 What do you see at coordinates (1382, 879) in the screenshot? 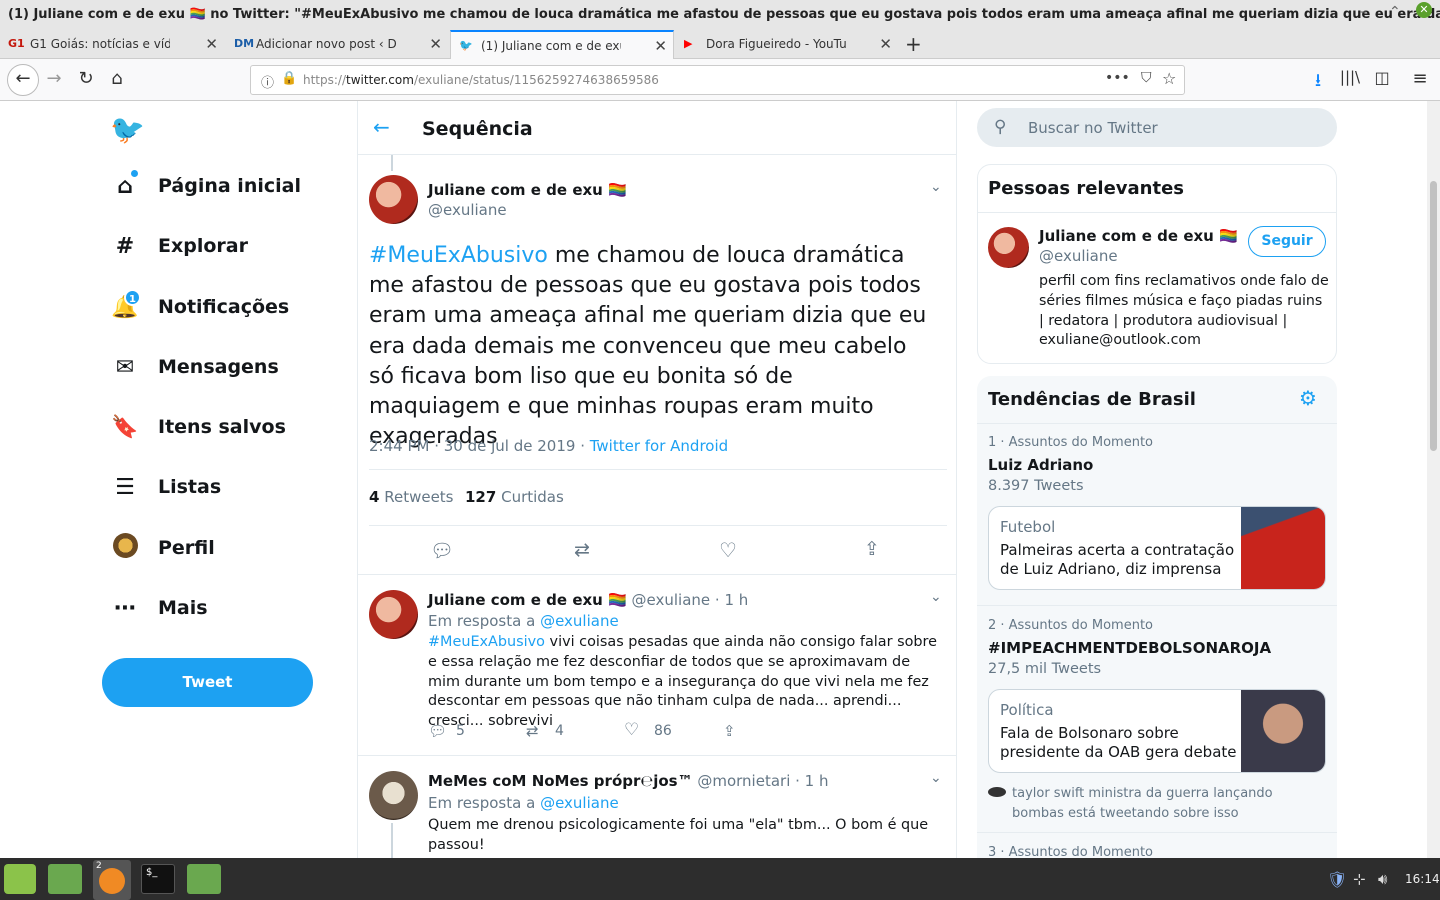
I see `volume-icon: 🔊︎` at bounding box center [1382, 879].